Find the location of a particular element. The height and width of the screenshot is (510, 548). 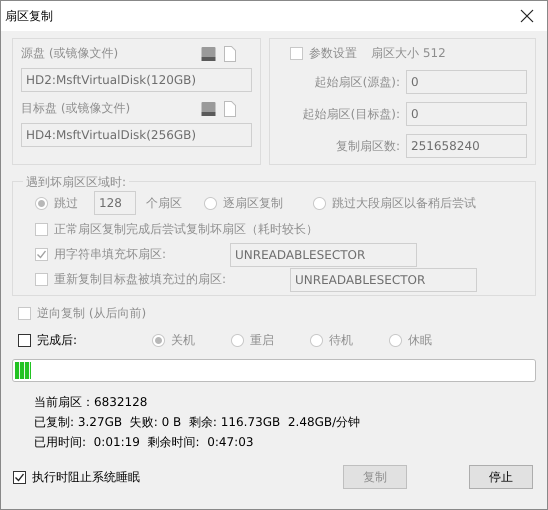

option-label: 正常扇区复制完成后尝试复制坏扇区（耗时较长） is located at coordinates (186, 229).